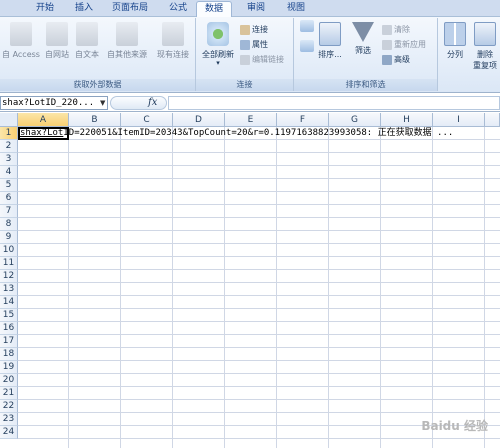 The height and width of the screenshot is (448, 500). Describe the element at coordinates (199, 120) in the screenshot. I see `column-header-d: D` at that location.